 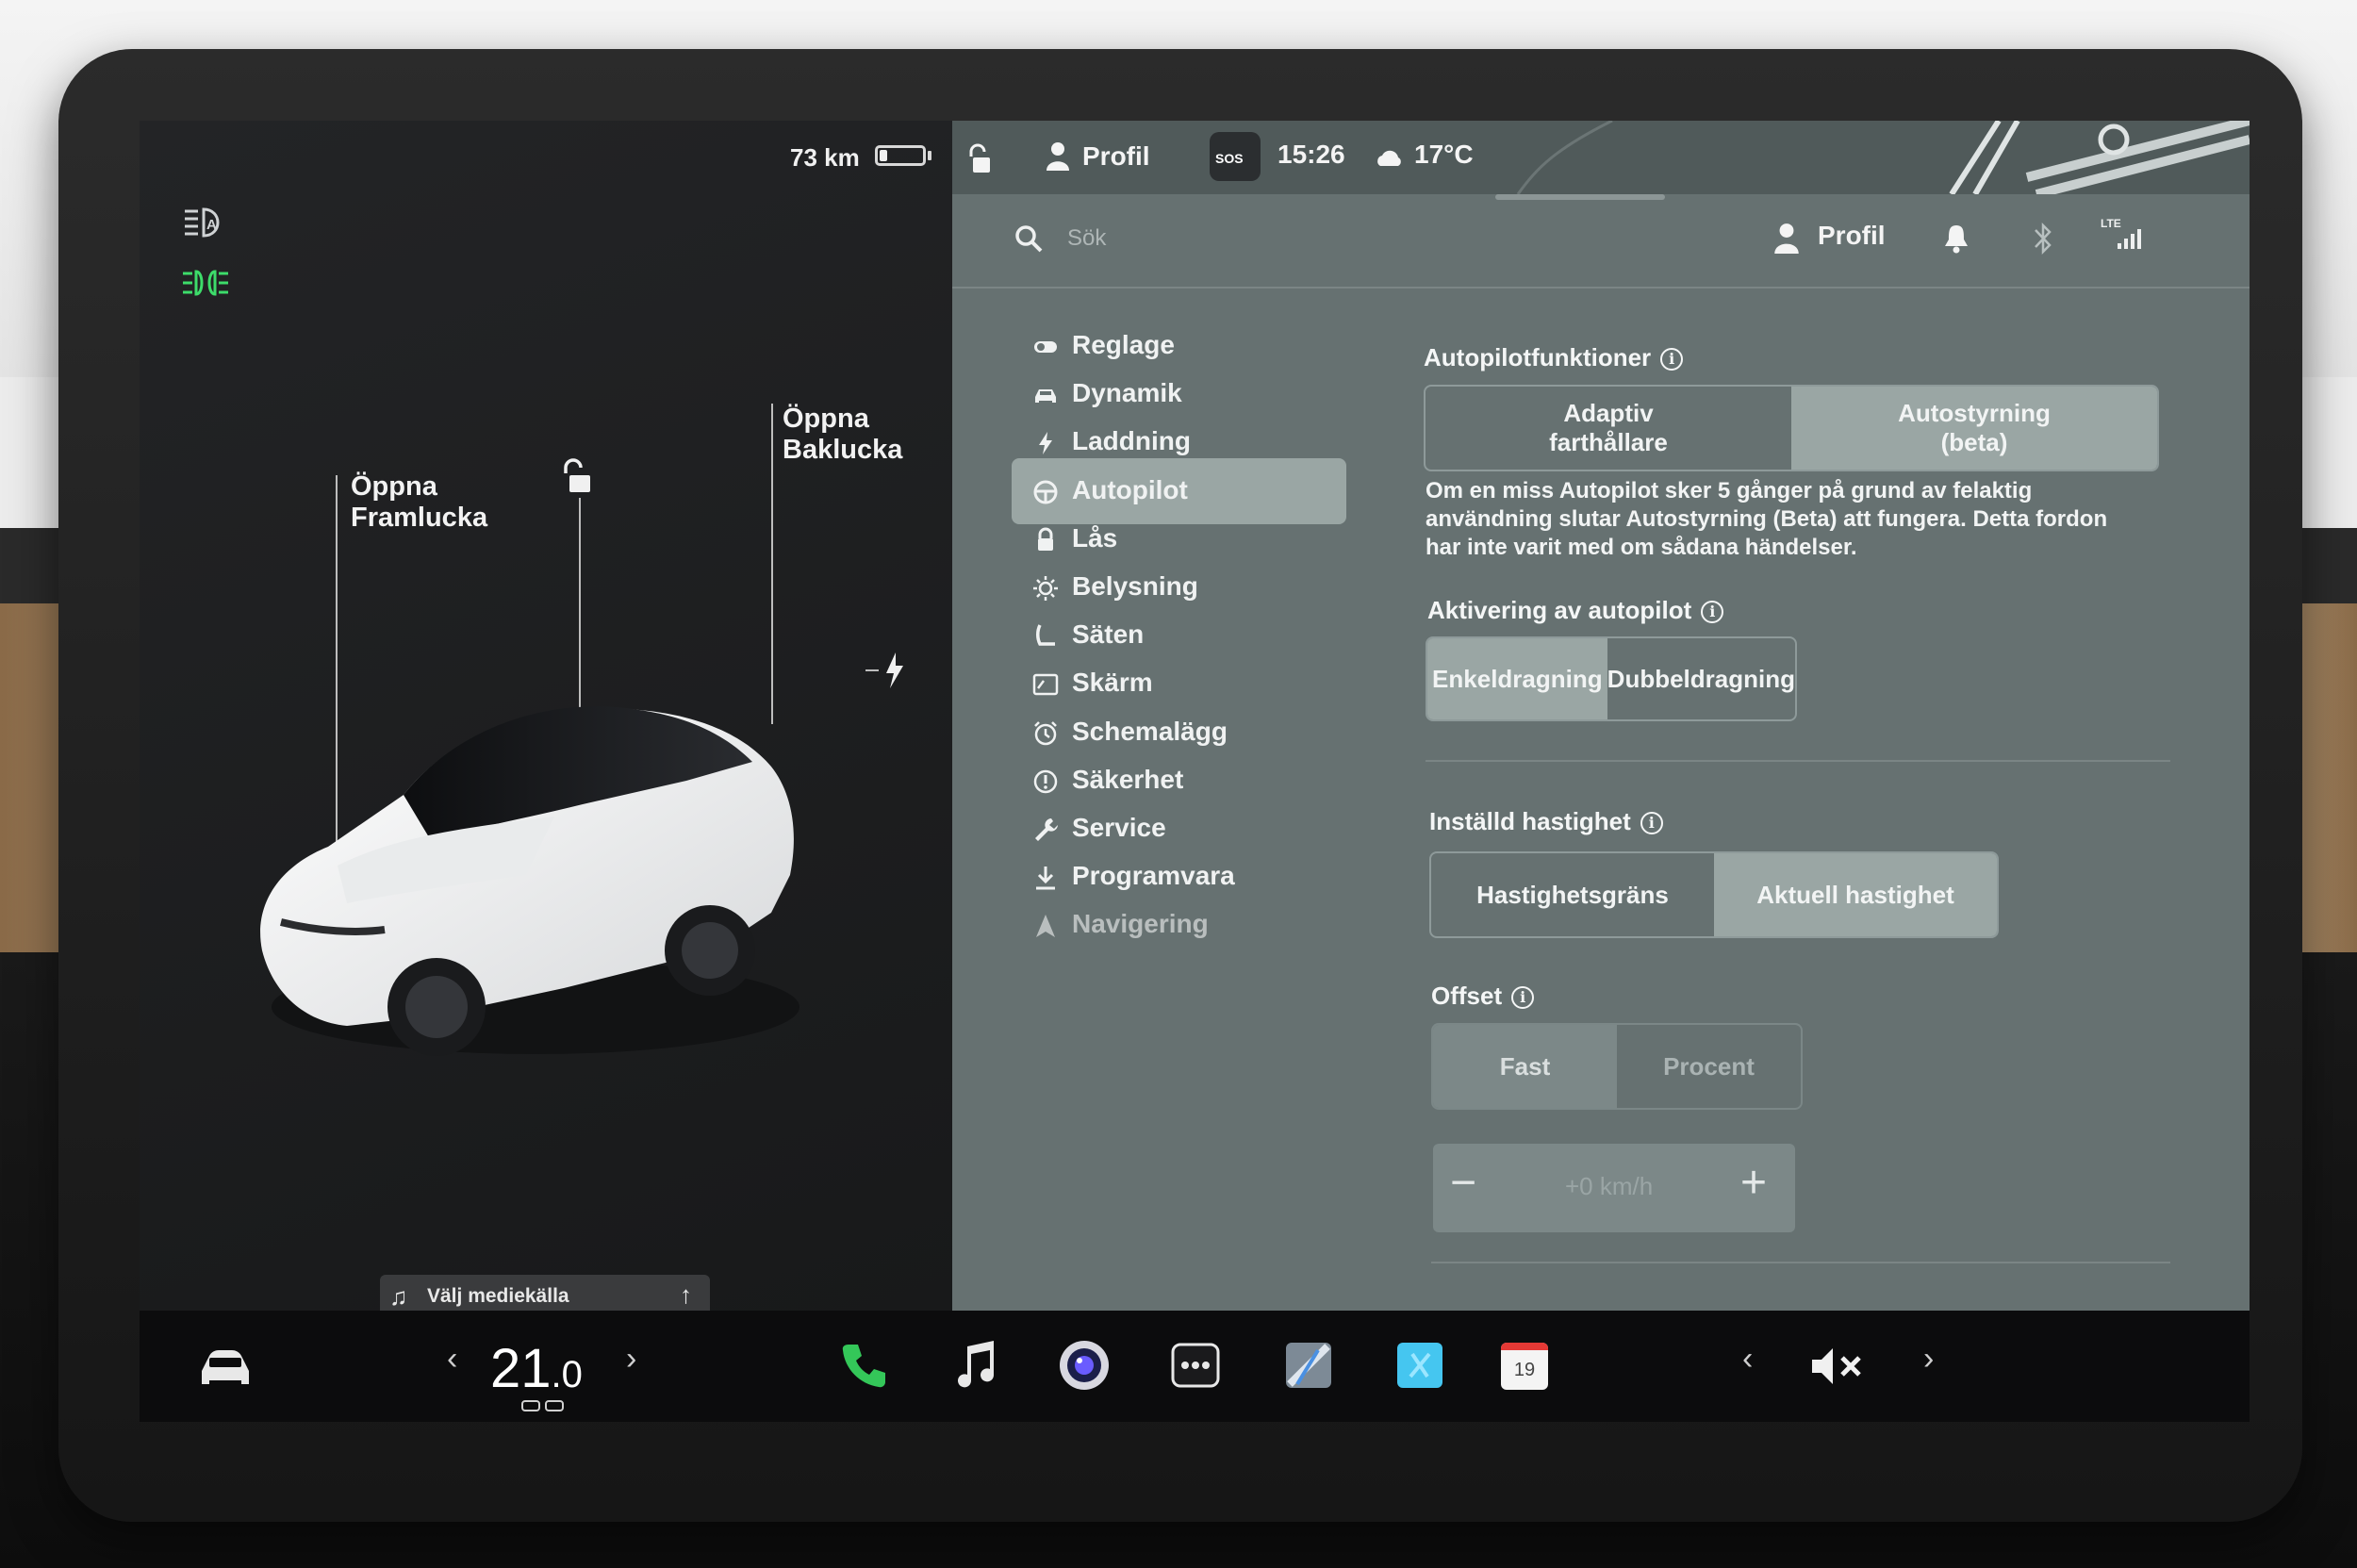 I want to click on battery-icon, so click(x=900, y=155).